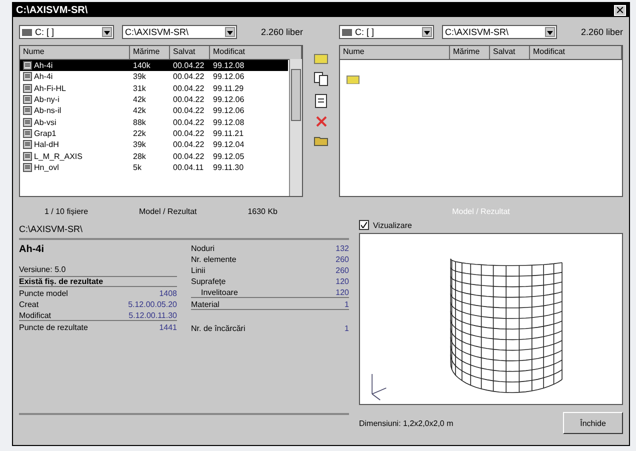 Image resolution: width=636 pixels, height=451 pixels. I want to click on info-label: Modificat, so click(35, 315).